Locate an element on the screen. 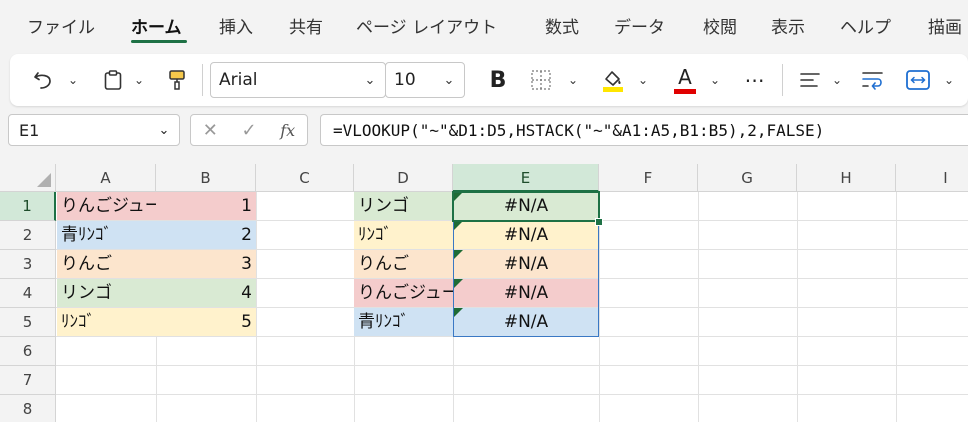  tab-view: 表示 is located at coordinates (788, 25).